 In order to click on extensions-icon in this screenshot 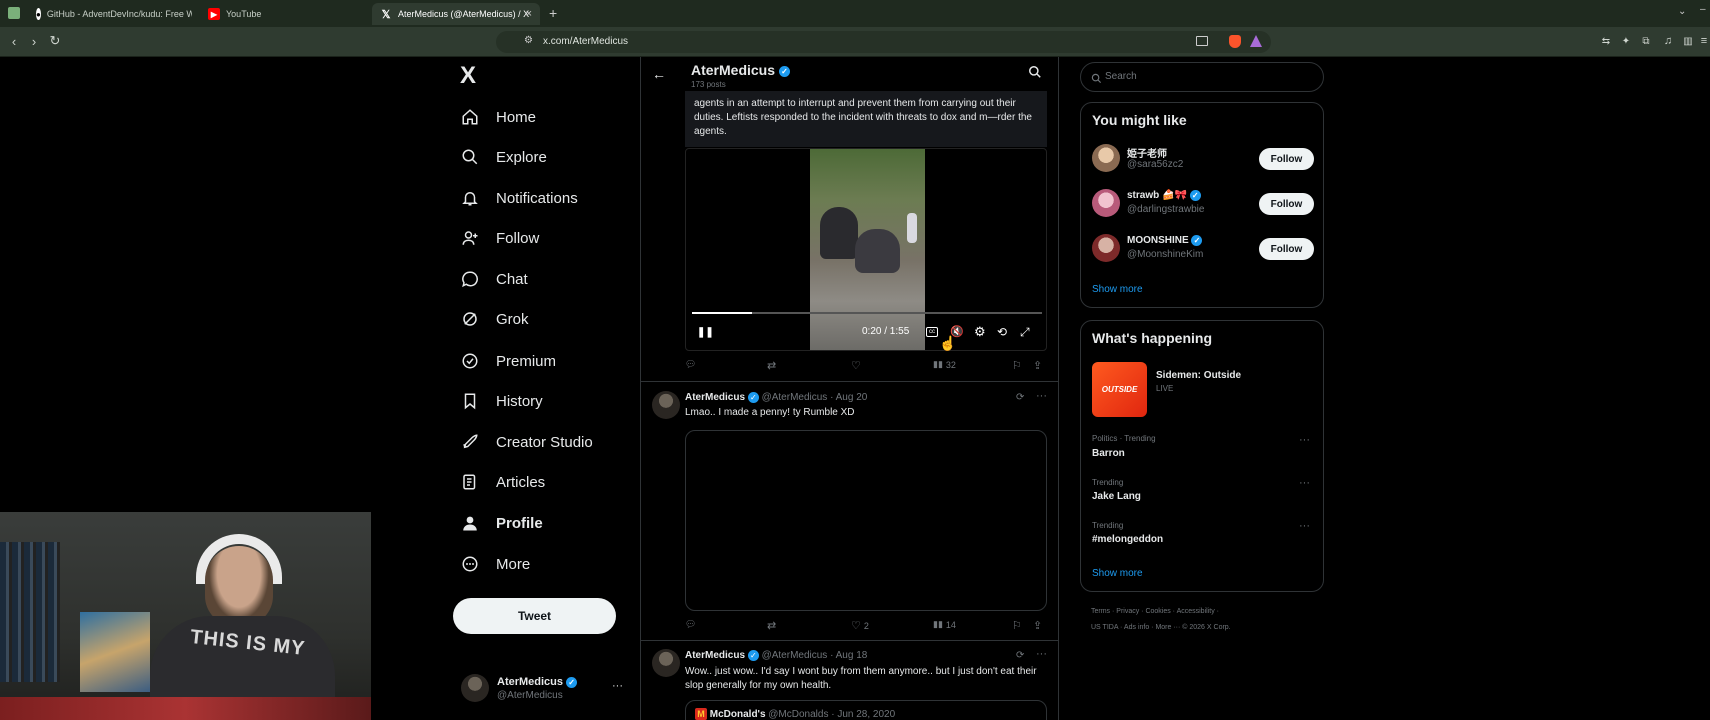, I will do `click(14, 13)`.